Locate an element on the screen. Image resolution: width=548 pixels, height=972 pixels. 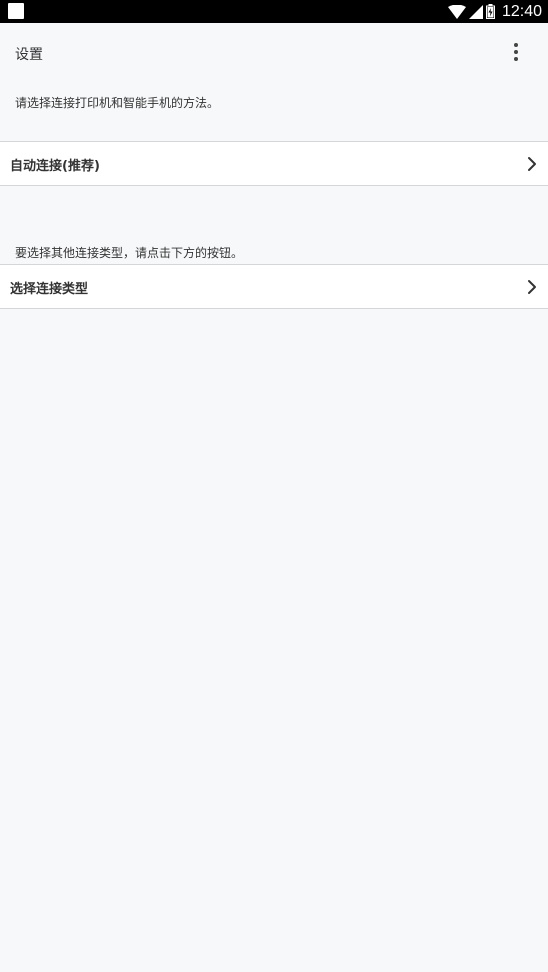
status-bar: 12:40 is located at coordinates (274, 11).